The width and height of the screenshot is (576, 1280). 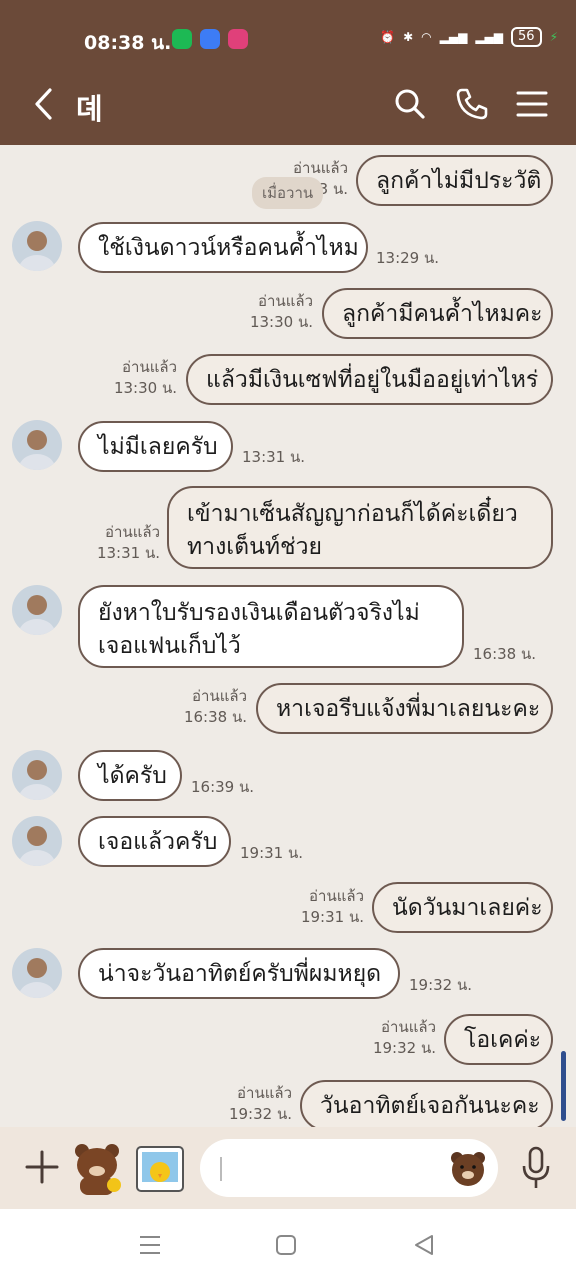 What do you see at coordinates (459, 180) in the screenshot?
I see `message-text: ลูกค้าไม่มีประวัติ` at bounding box center [459, 180].